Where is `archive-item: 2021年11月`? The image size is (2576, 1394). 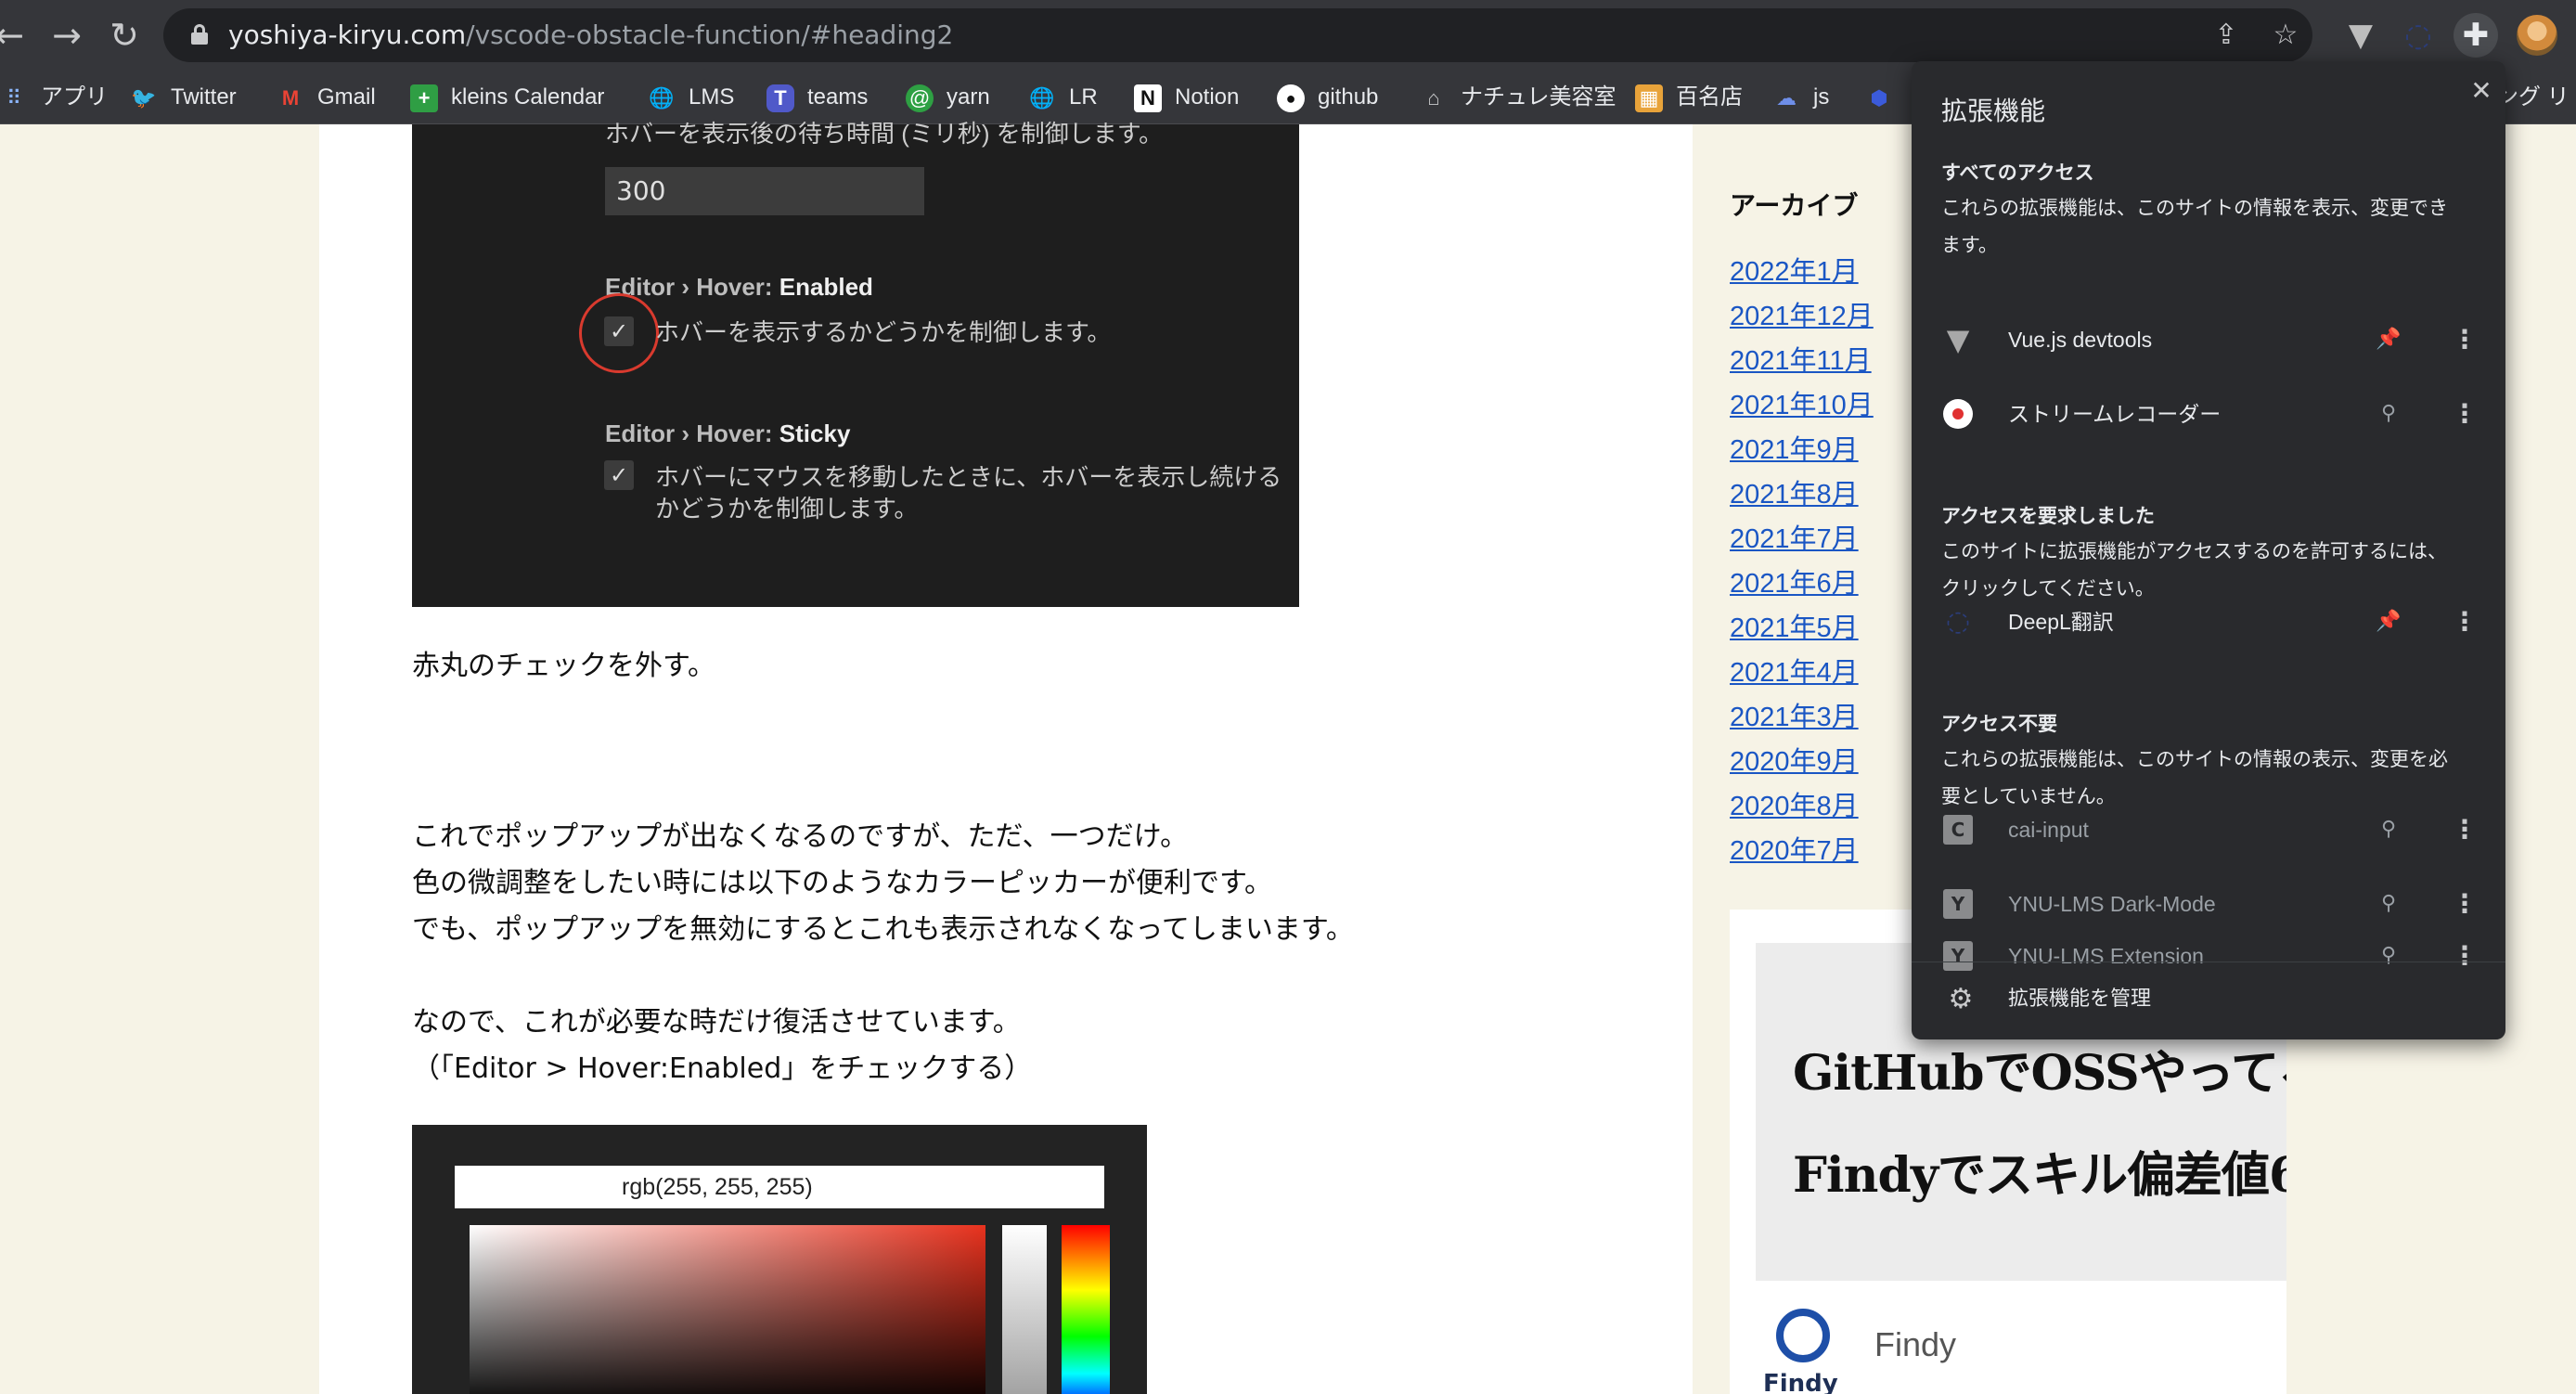
archive-item: 2021年11月 is located at coordinates (1802, 360).